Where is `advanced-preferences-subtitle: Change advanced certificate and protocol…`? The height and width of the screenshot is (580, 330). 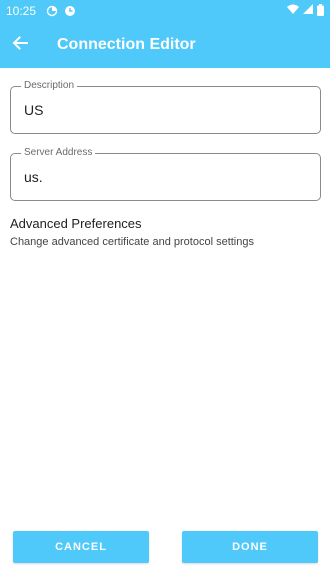
advanced-preferences-subtitle: Change advanced certificate and protocol… is located at coordinates (132, 242).